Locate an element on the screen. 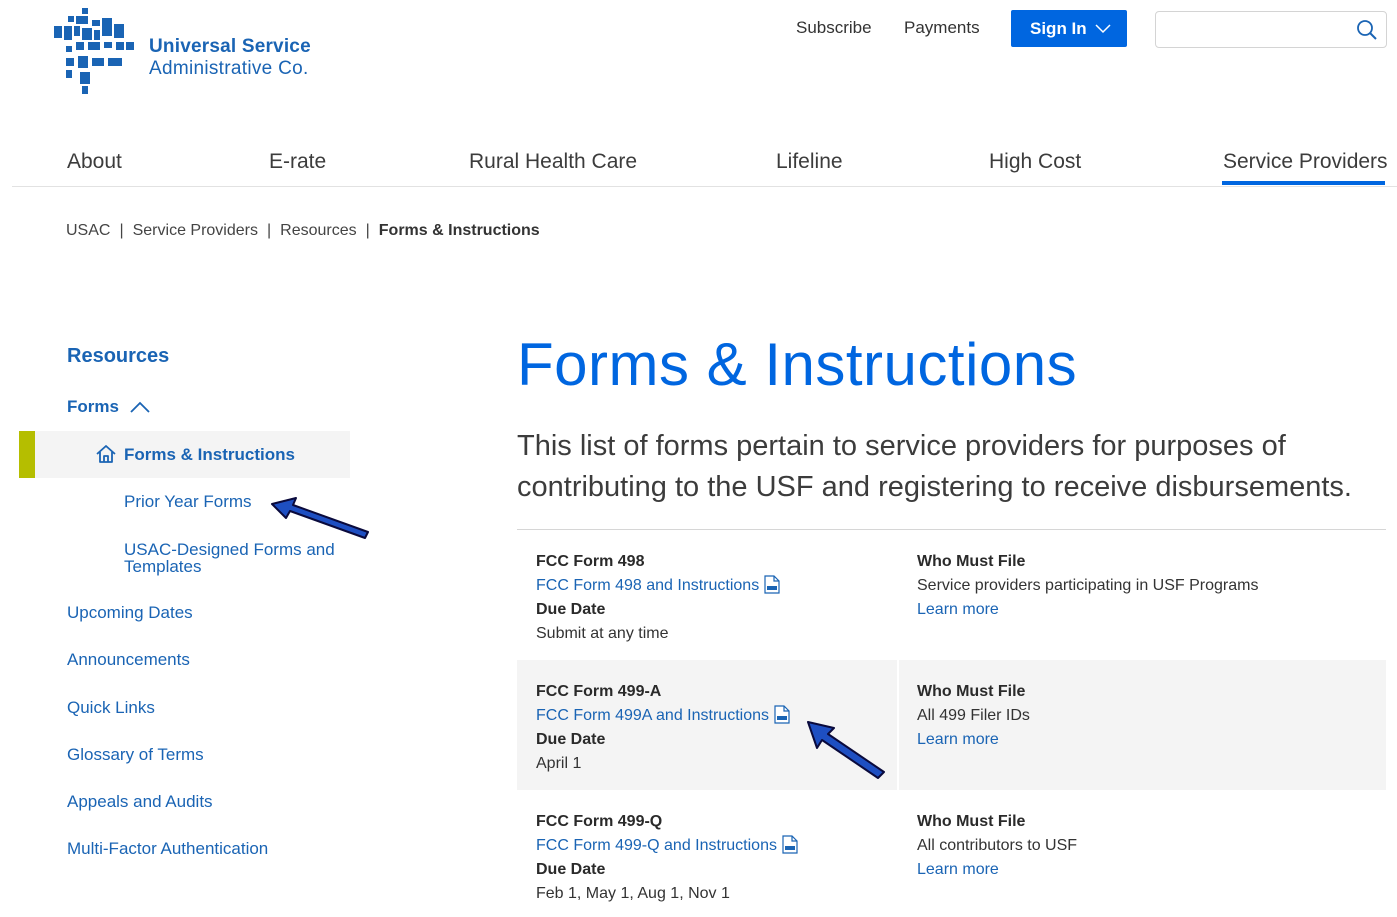 The image size is (1397, 917). sidebar-item-mfa: Multi-Factor Authentication is located at coordinates (167, 849).